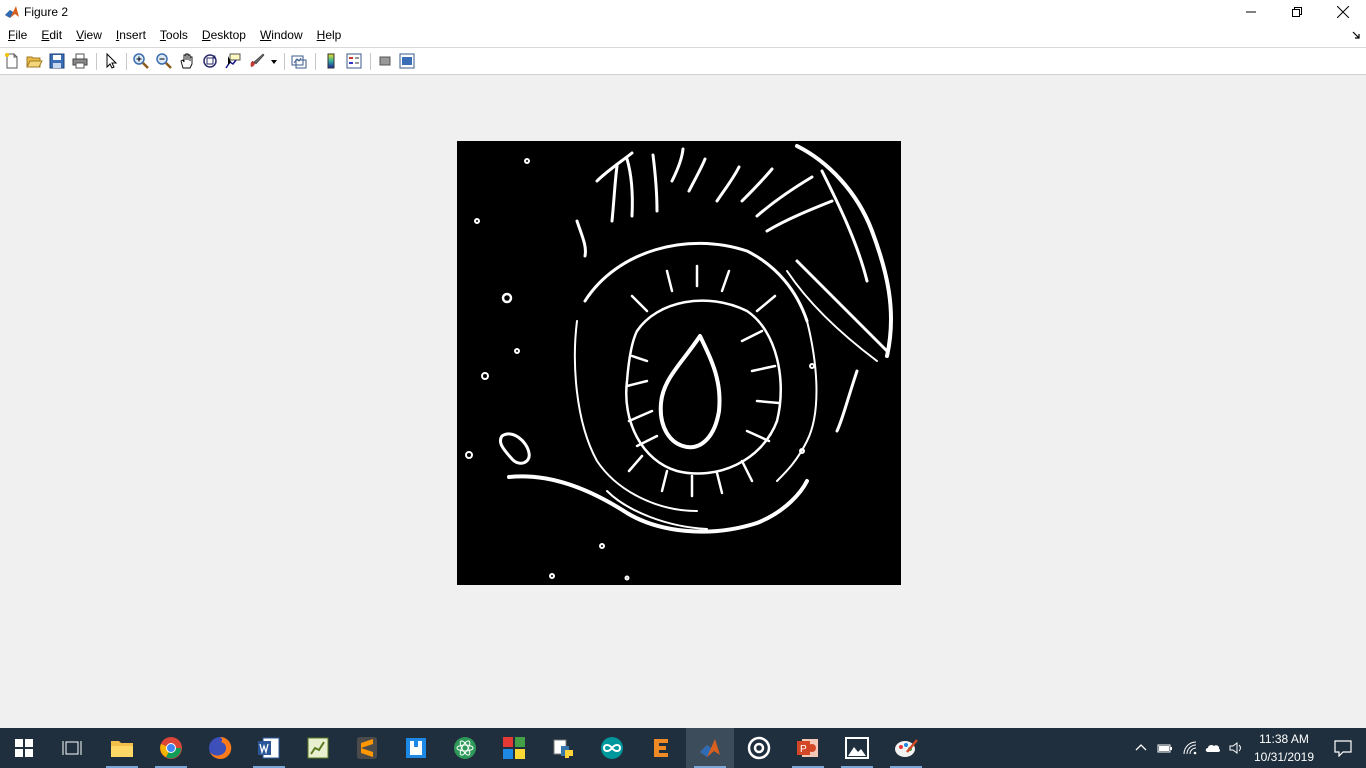 The image size is (1366, 768). I want to click on open-file-icon, so click(34, 61).